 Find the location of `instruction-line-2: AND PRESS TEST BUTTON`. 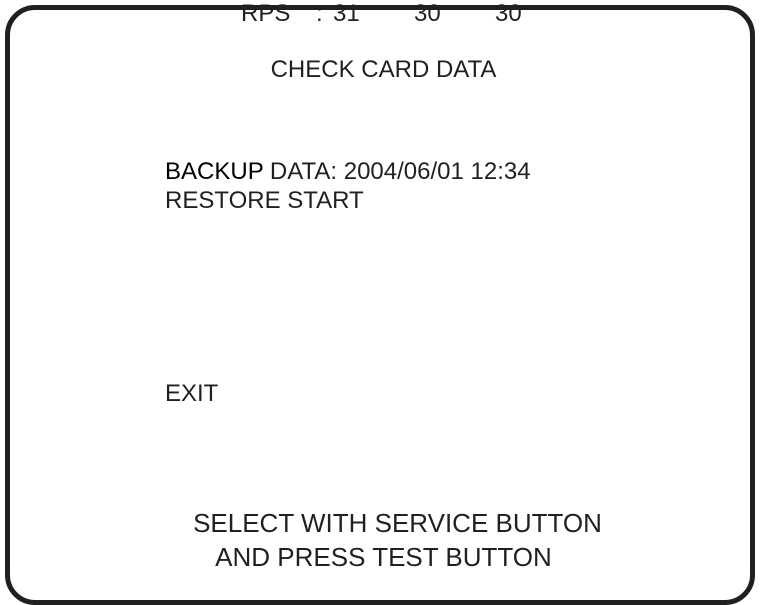

instruction-line-2: AND PRESS TEST BUTTON is located at coordinates (383, 557).